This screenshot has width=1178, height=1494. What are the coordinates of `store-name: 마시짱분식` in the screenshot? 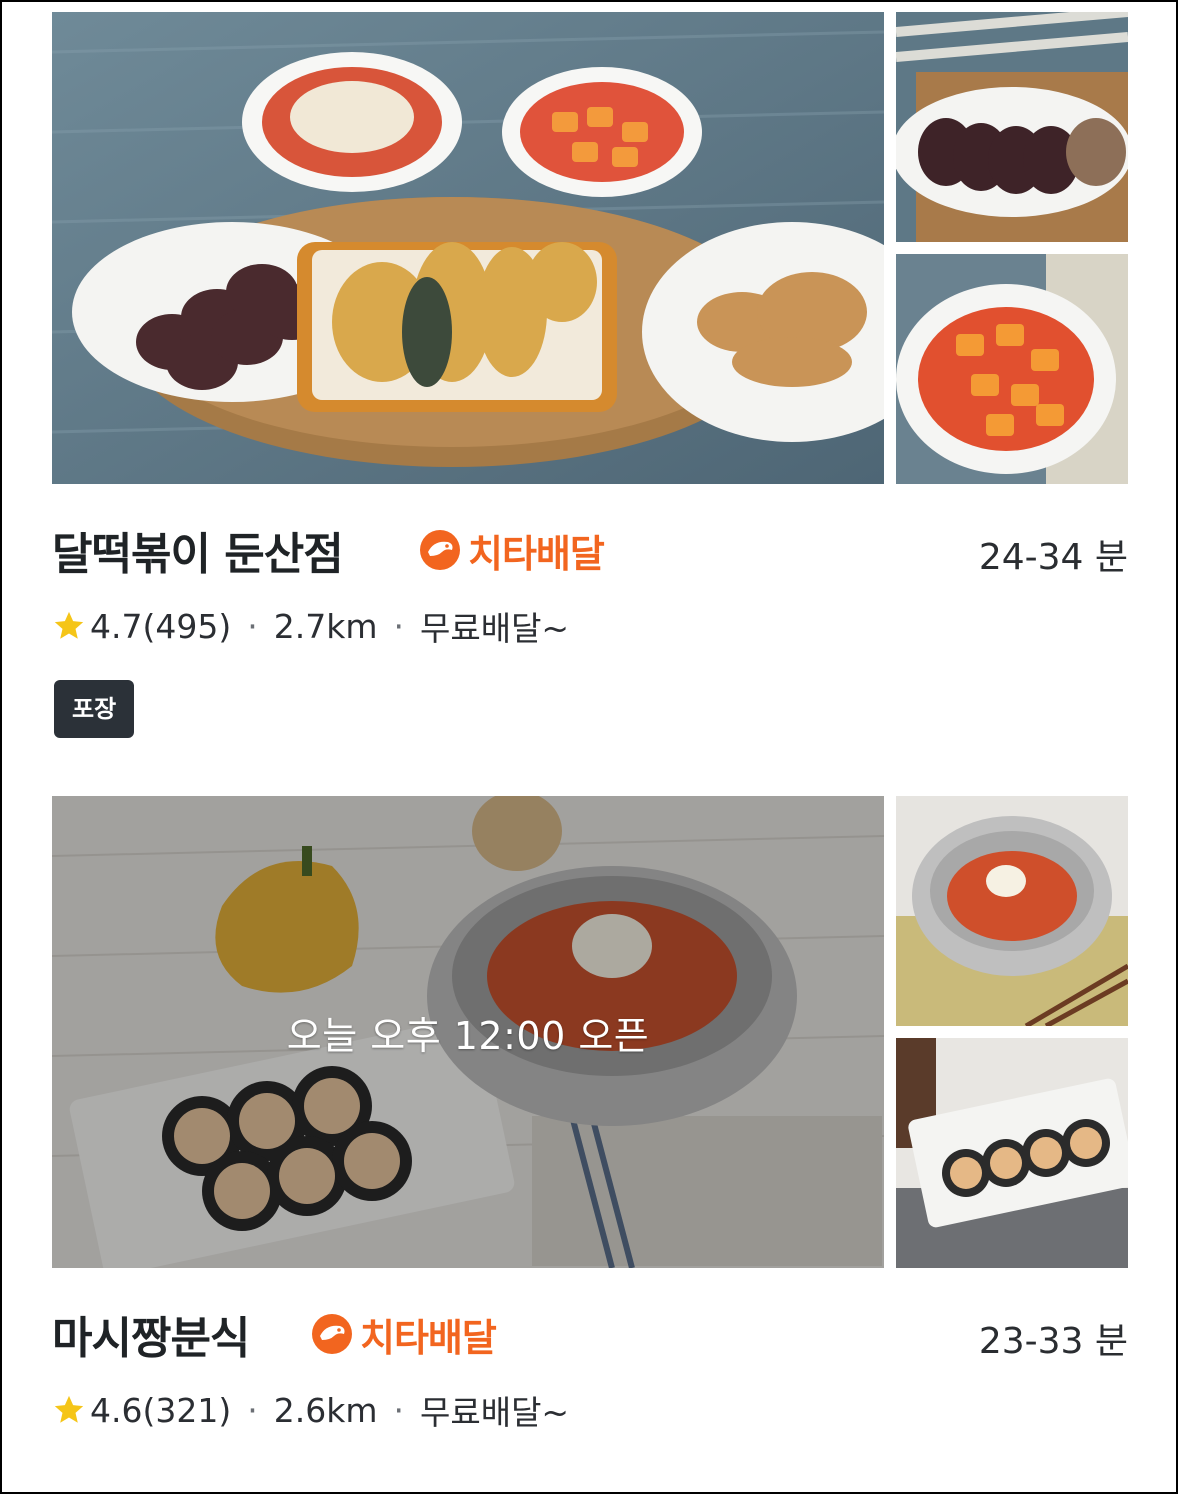 It's located at (151, 1338).